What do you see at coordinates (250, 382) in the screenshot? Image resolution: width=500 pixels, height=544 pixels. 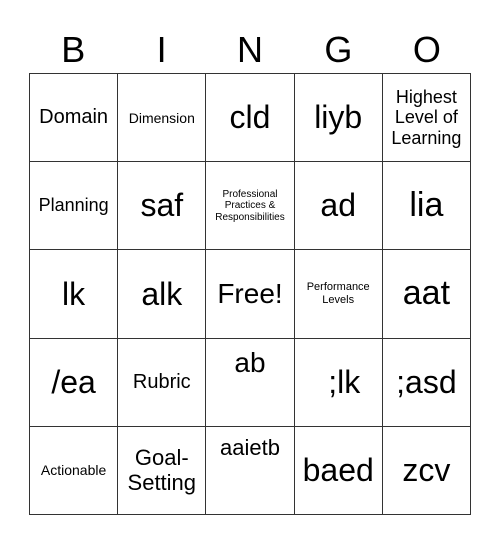 I see `bingo-cell: ab` at bounding box center [250, 382].